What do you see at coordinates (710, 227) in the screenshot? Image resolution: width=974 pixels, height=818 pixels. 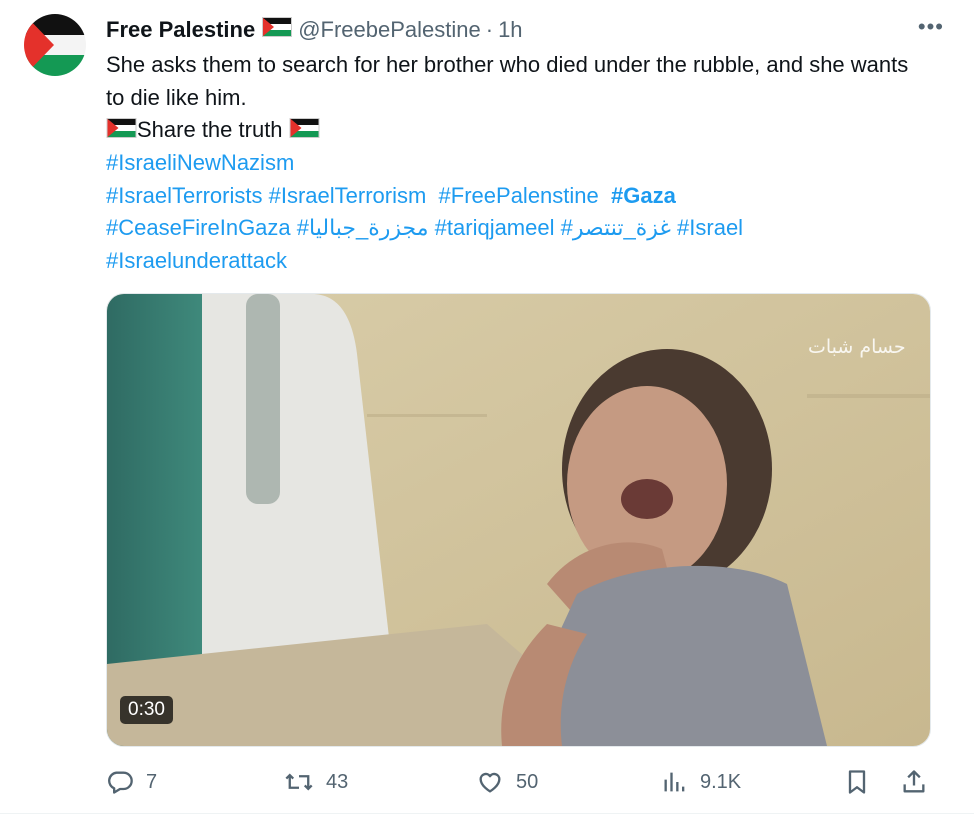 I see `hashtag-link: #Israel` at bounding box center [710, 227].